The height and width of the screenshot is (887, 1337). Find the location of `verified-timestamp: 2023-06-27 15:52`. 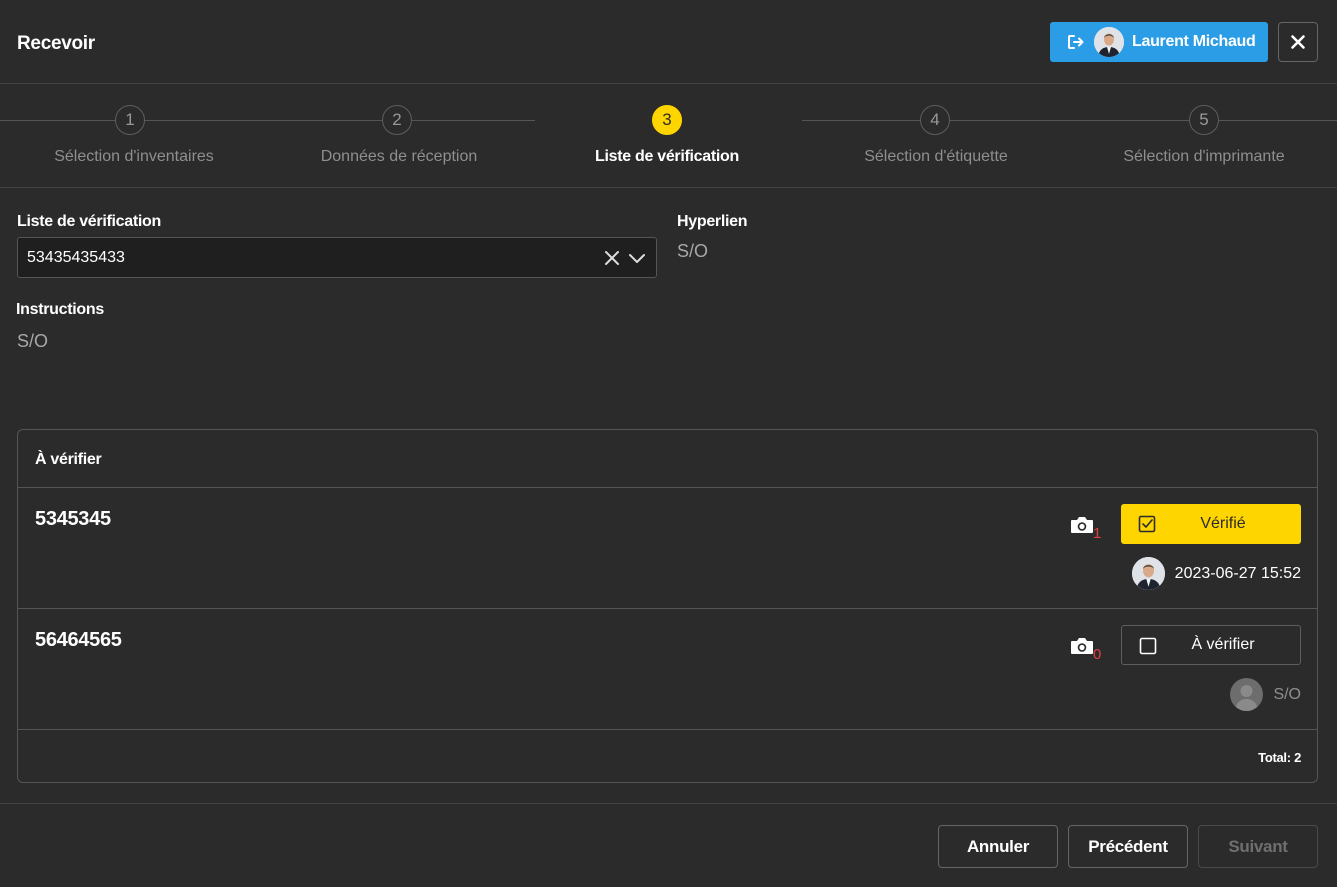

verified-timestamp: 2023-06-27 15:52 is located at coordinates (1237, 573).